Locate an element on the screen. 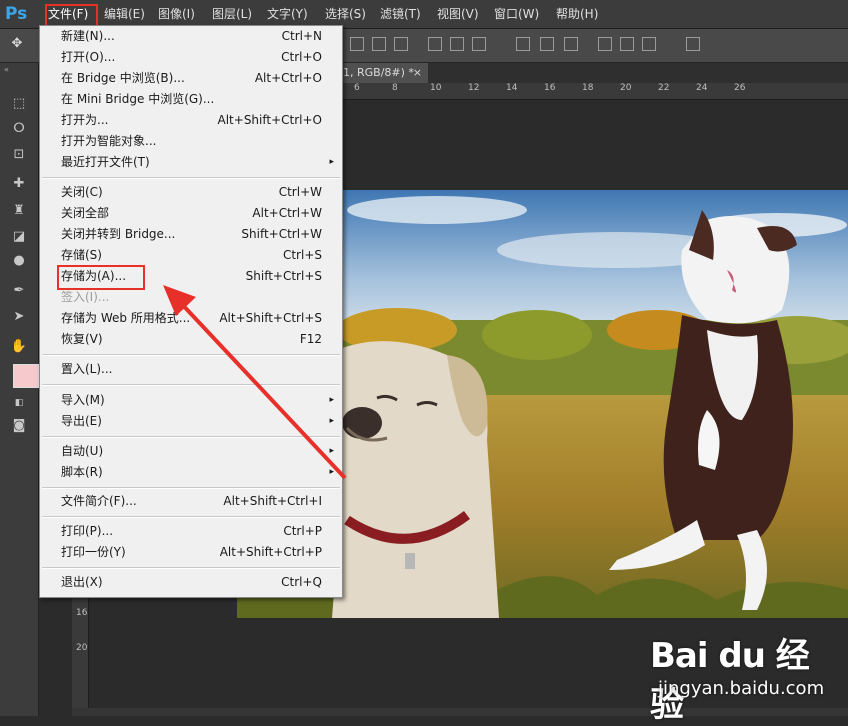 The width and height of the screenshot is (848, 726). distribute-hcenter-icon is located at coordinates (627, 44).